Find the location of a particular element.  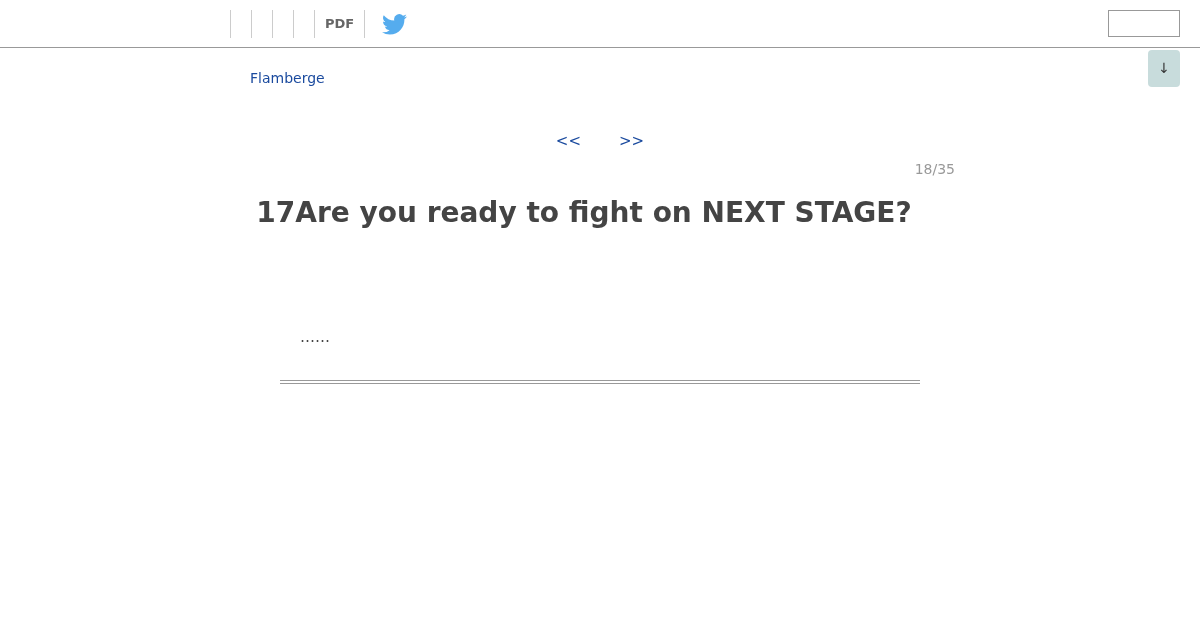

previous-link: << is located at coordinates (568, 141).